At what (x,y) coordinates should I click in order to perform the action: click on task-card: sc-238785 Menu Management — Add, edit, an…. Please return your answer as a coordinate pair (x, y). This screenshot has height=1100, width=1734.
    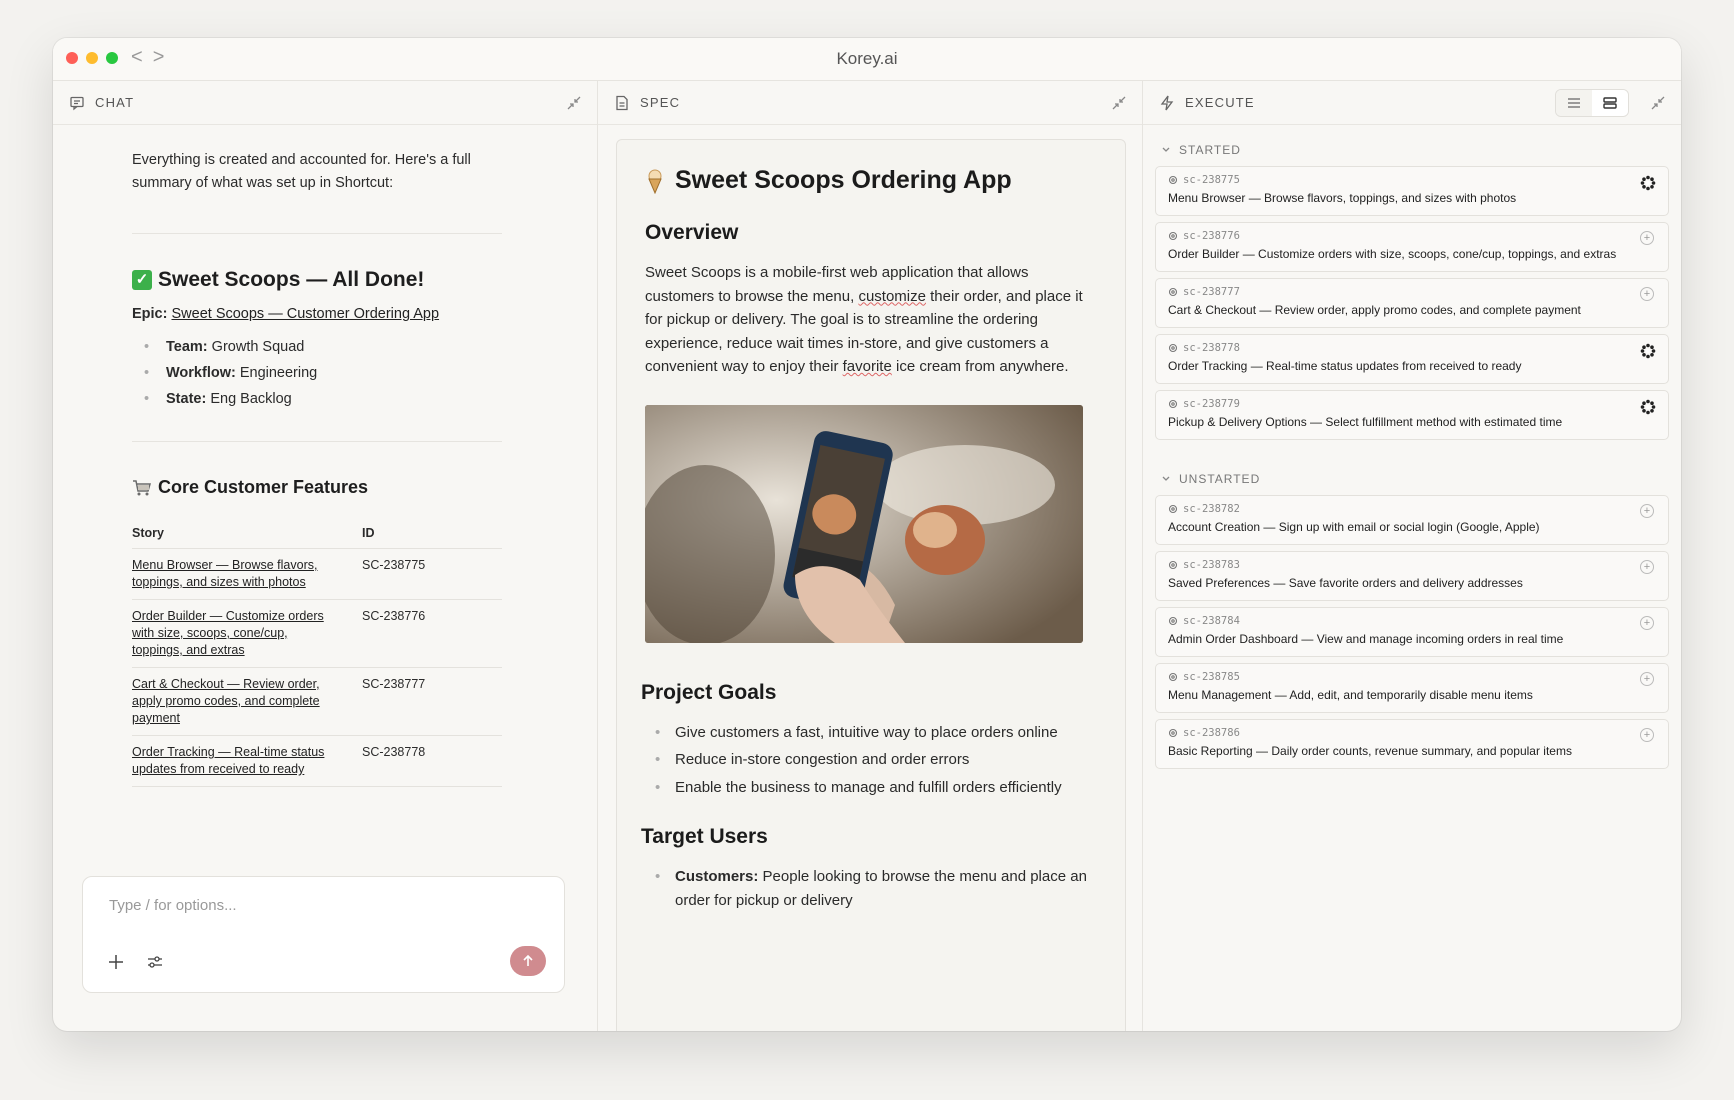
    Looking at the image, I should click on (1412, 688).